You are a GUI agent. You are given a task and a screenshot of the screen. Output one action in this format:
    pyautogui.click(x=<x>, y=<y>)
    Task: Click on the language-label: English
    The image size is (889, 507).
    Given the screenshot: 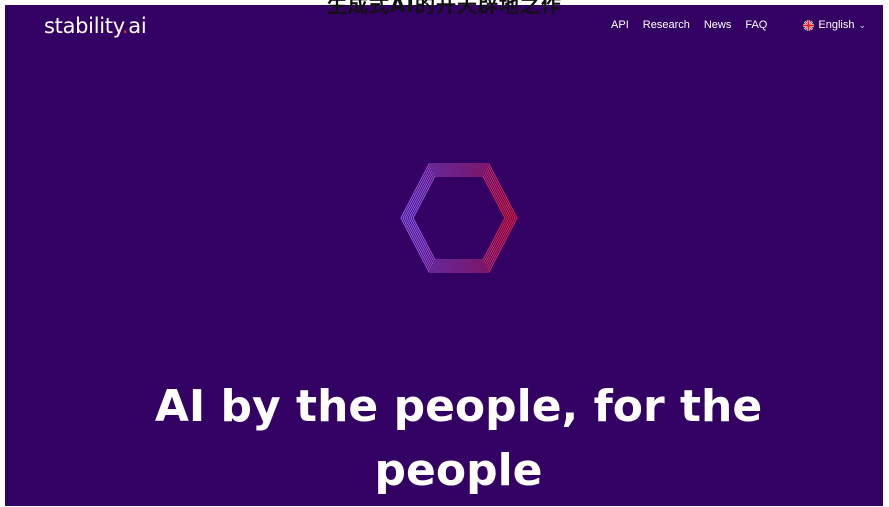 What is the action you would take?
    pyautogui.click(x=836, y=25)
    